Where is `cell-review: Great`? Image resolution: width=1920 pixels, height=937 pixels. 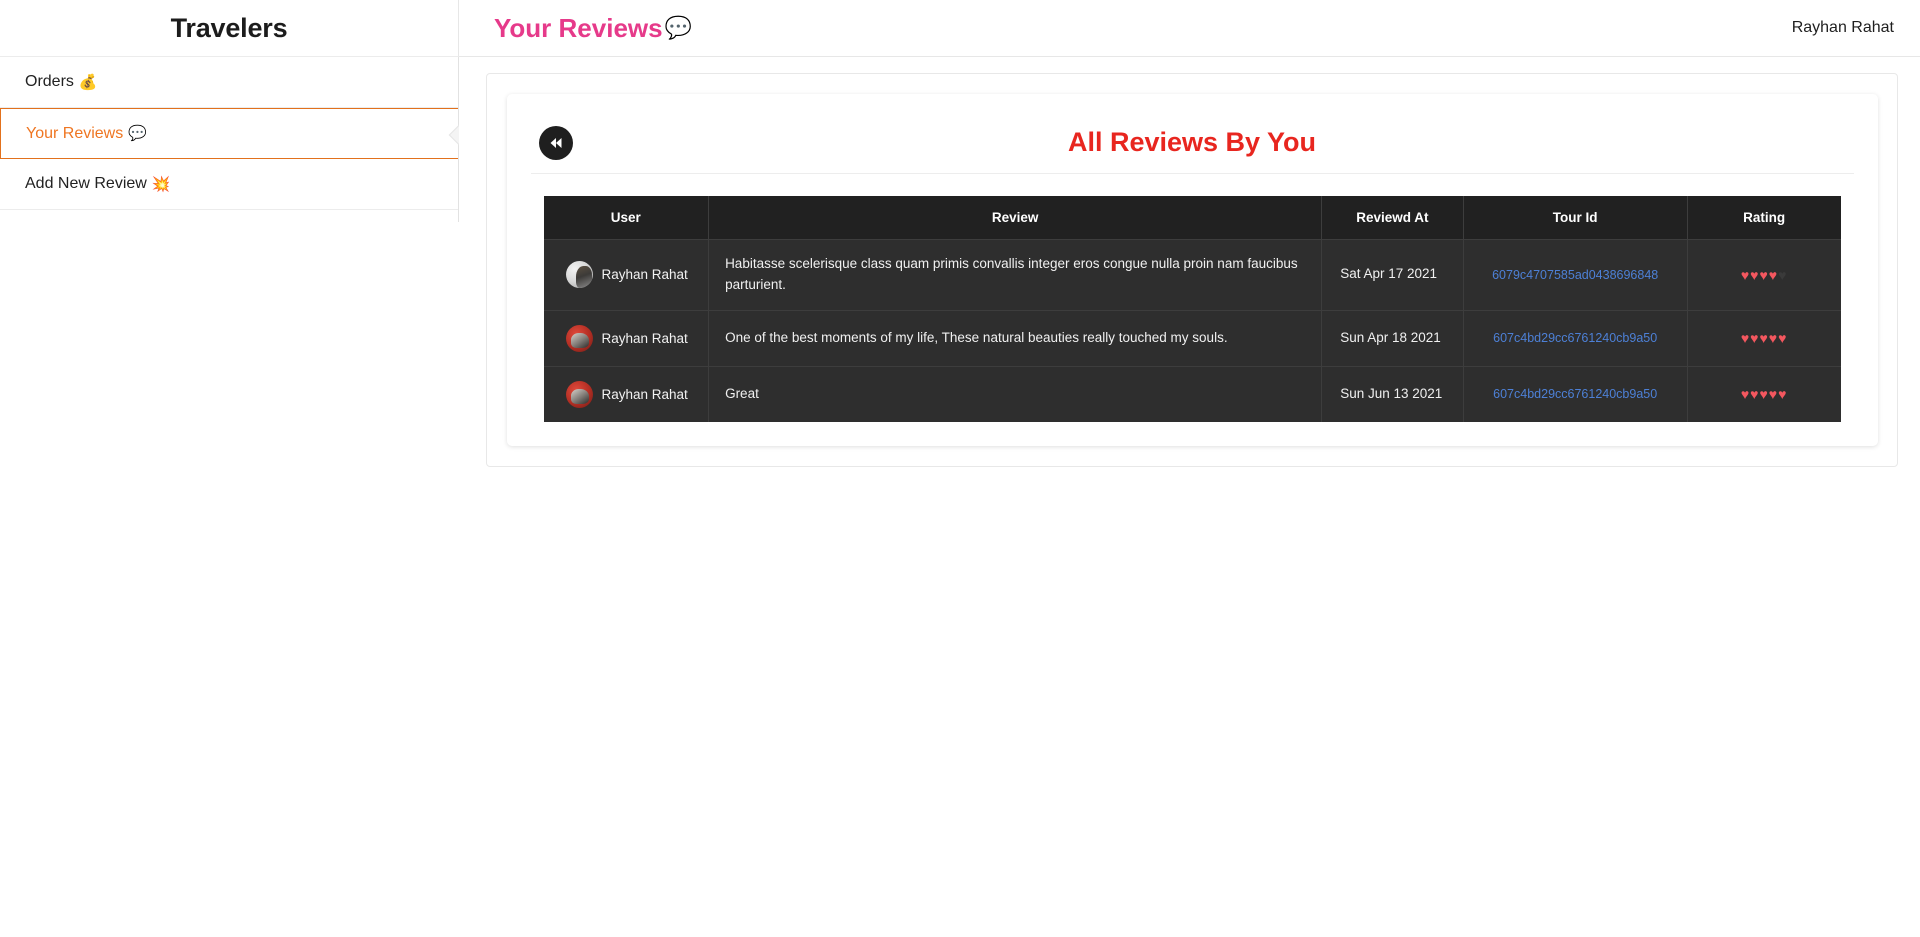
cell-review: Great is located at coordinates (1015, 394).